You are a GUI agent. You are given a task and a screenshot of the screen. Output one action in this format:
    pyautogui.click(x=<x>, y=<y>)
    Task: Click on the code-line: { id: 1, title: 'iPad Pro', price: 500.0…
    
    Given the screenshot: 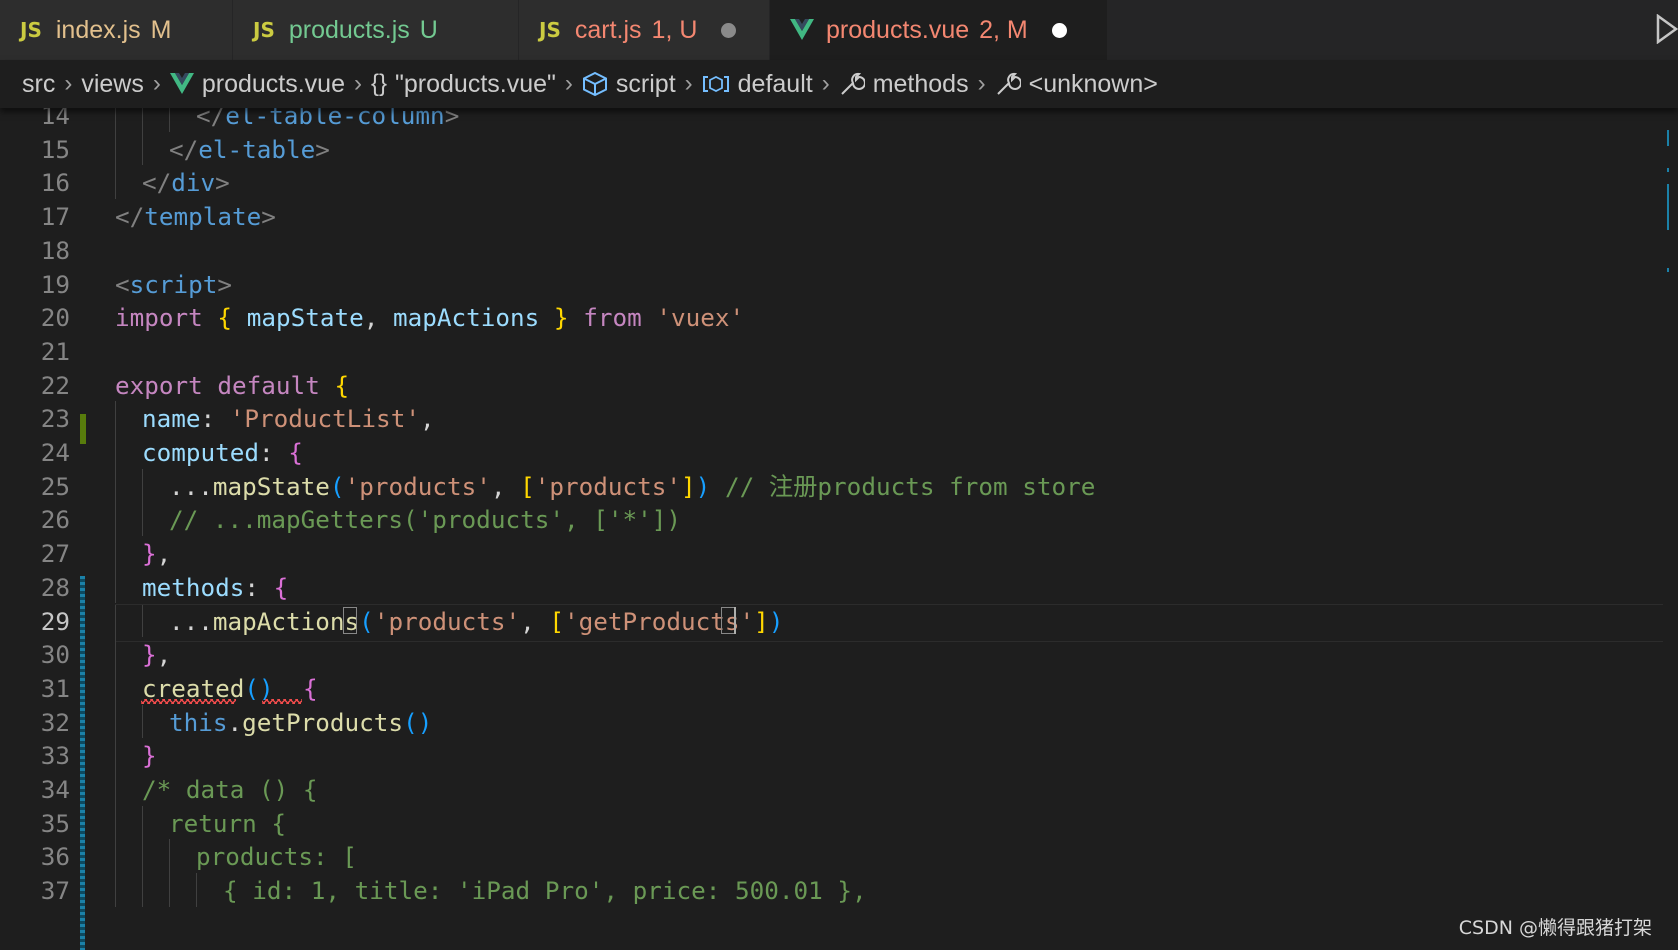 What is the action you would take?
    pyautogui.click(x=545, y=891)
    